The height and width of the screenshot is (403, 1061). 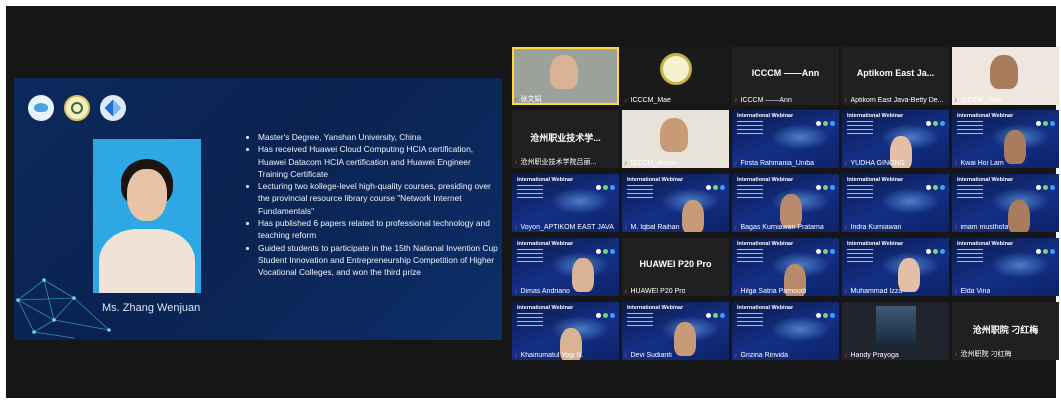 What do you see at coordinates (41, 108) in the screenshot?
I see `dolphin-logo-icon` at bounding box center [41, 108].